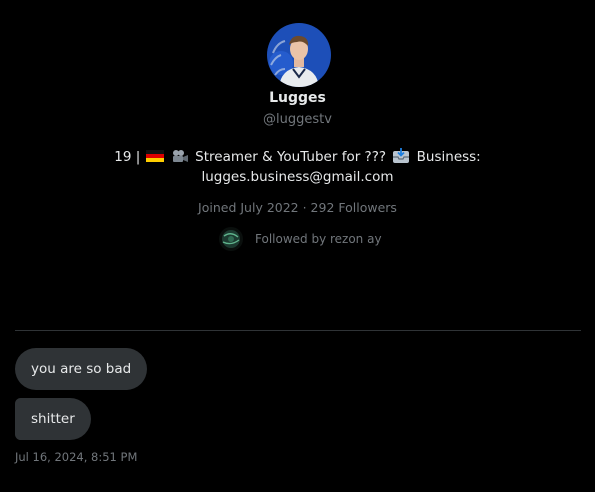  Describe the element at coordinates (154, 155) in the screenshot. I see `germany-flag-icon` at that location.